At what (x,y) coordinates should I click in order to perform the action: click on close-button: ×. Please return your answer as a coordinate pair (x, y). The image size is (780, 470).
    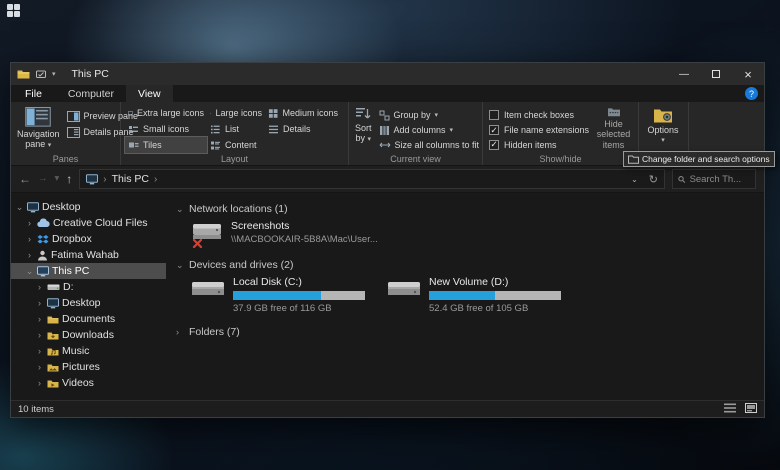
    Looking at the image, I should click on (748, 74).